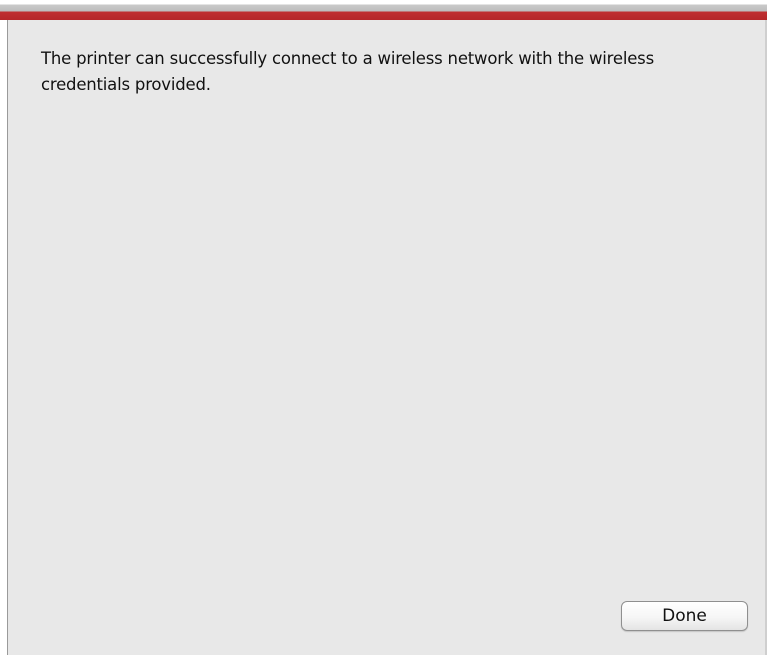 Image resolution: width=767 pixels, height=655 pixels. What do you see at coordinates (4, 337) in the screenshot?
I see `left-border` at bounding box center [4, 337].